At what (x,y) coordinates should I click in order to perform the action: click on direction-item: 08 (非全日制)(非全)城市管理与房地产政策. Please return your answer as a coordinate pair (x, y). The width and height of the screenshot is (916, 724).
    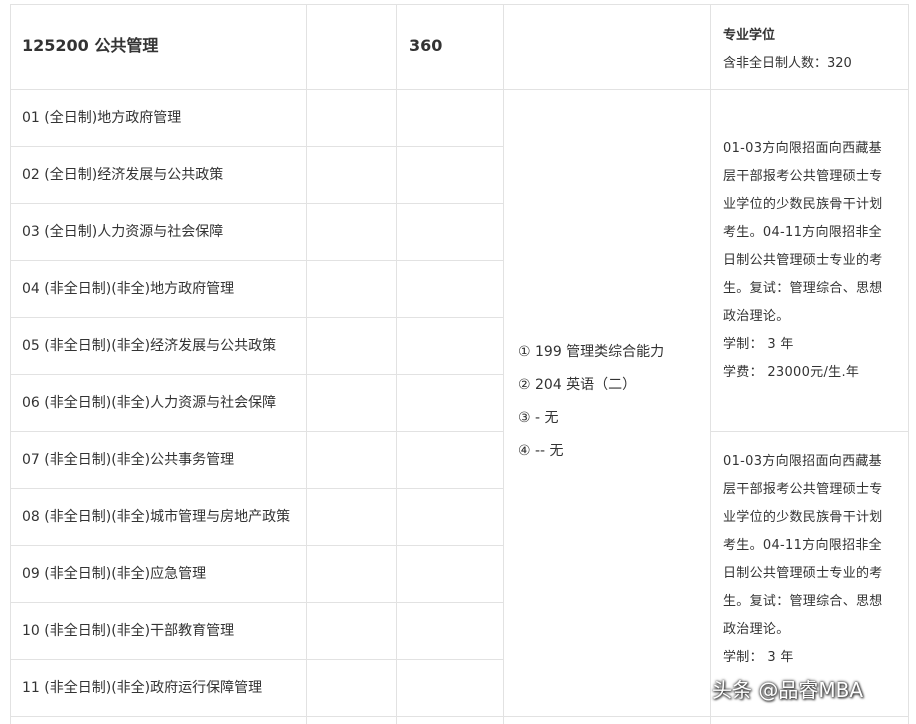
    Looking at the image, I should click on (156, 517).